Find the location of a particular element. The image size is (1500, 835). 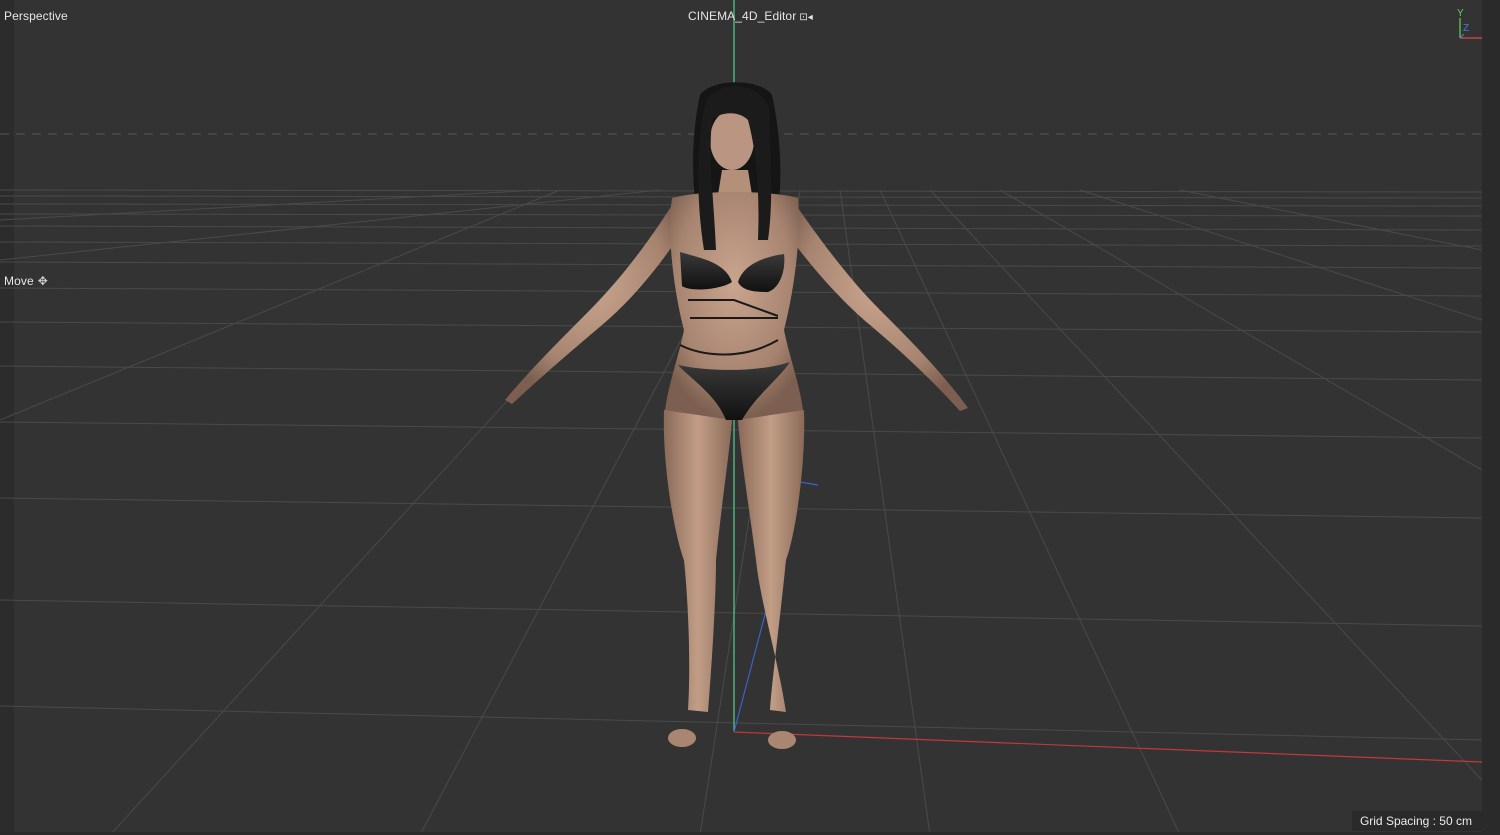

axis-x-label: X is located at coordinates (1489, 39).